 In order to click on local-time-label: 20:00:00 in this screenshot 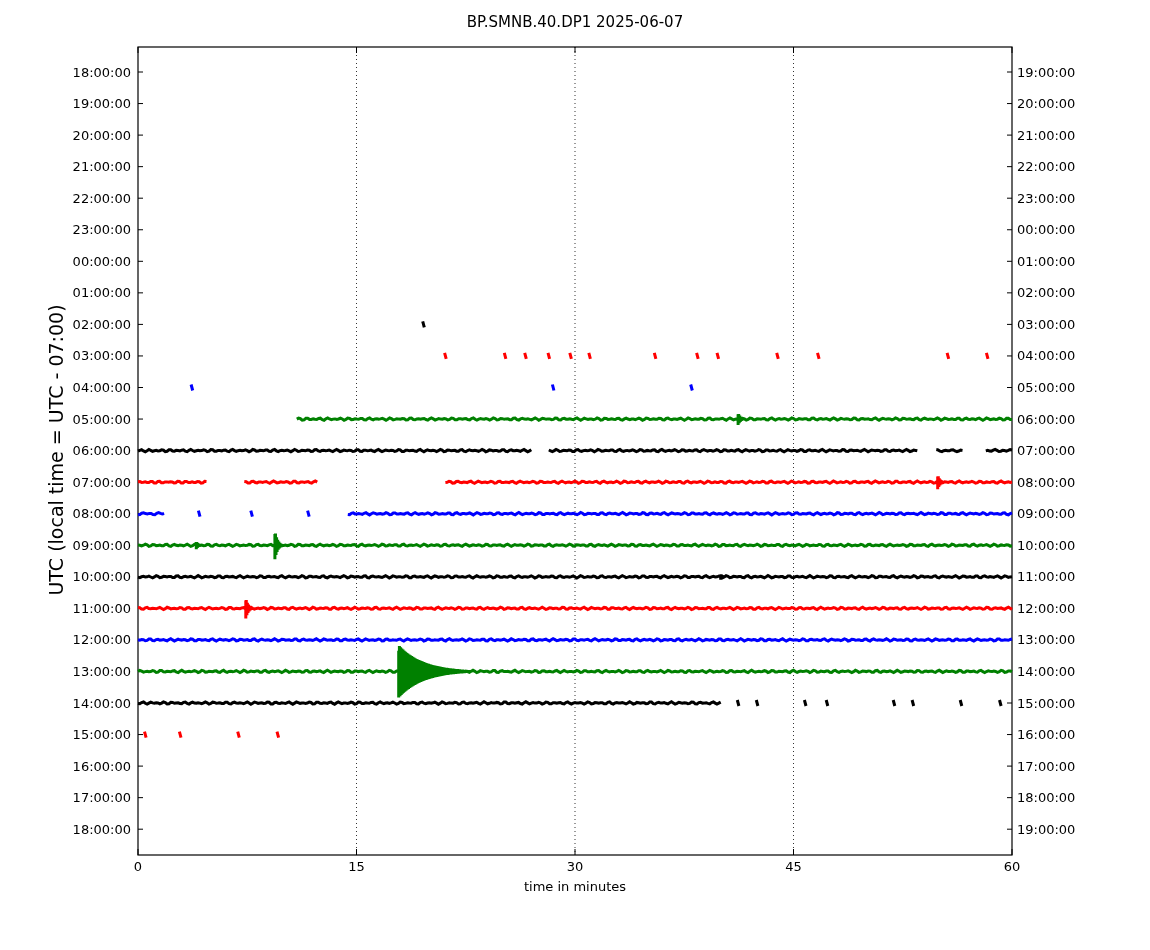, I will do `click(1046, 104)`.